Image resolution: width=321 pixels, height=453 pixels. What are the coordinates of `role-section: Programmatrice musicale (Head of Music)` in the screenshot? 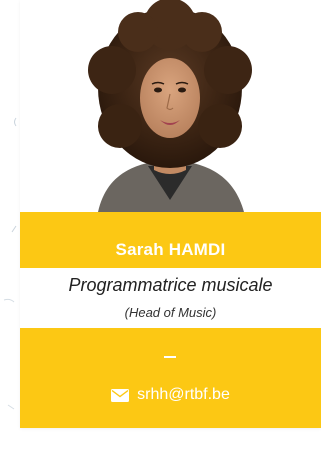 It's located at (170, 298).